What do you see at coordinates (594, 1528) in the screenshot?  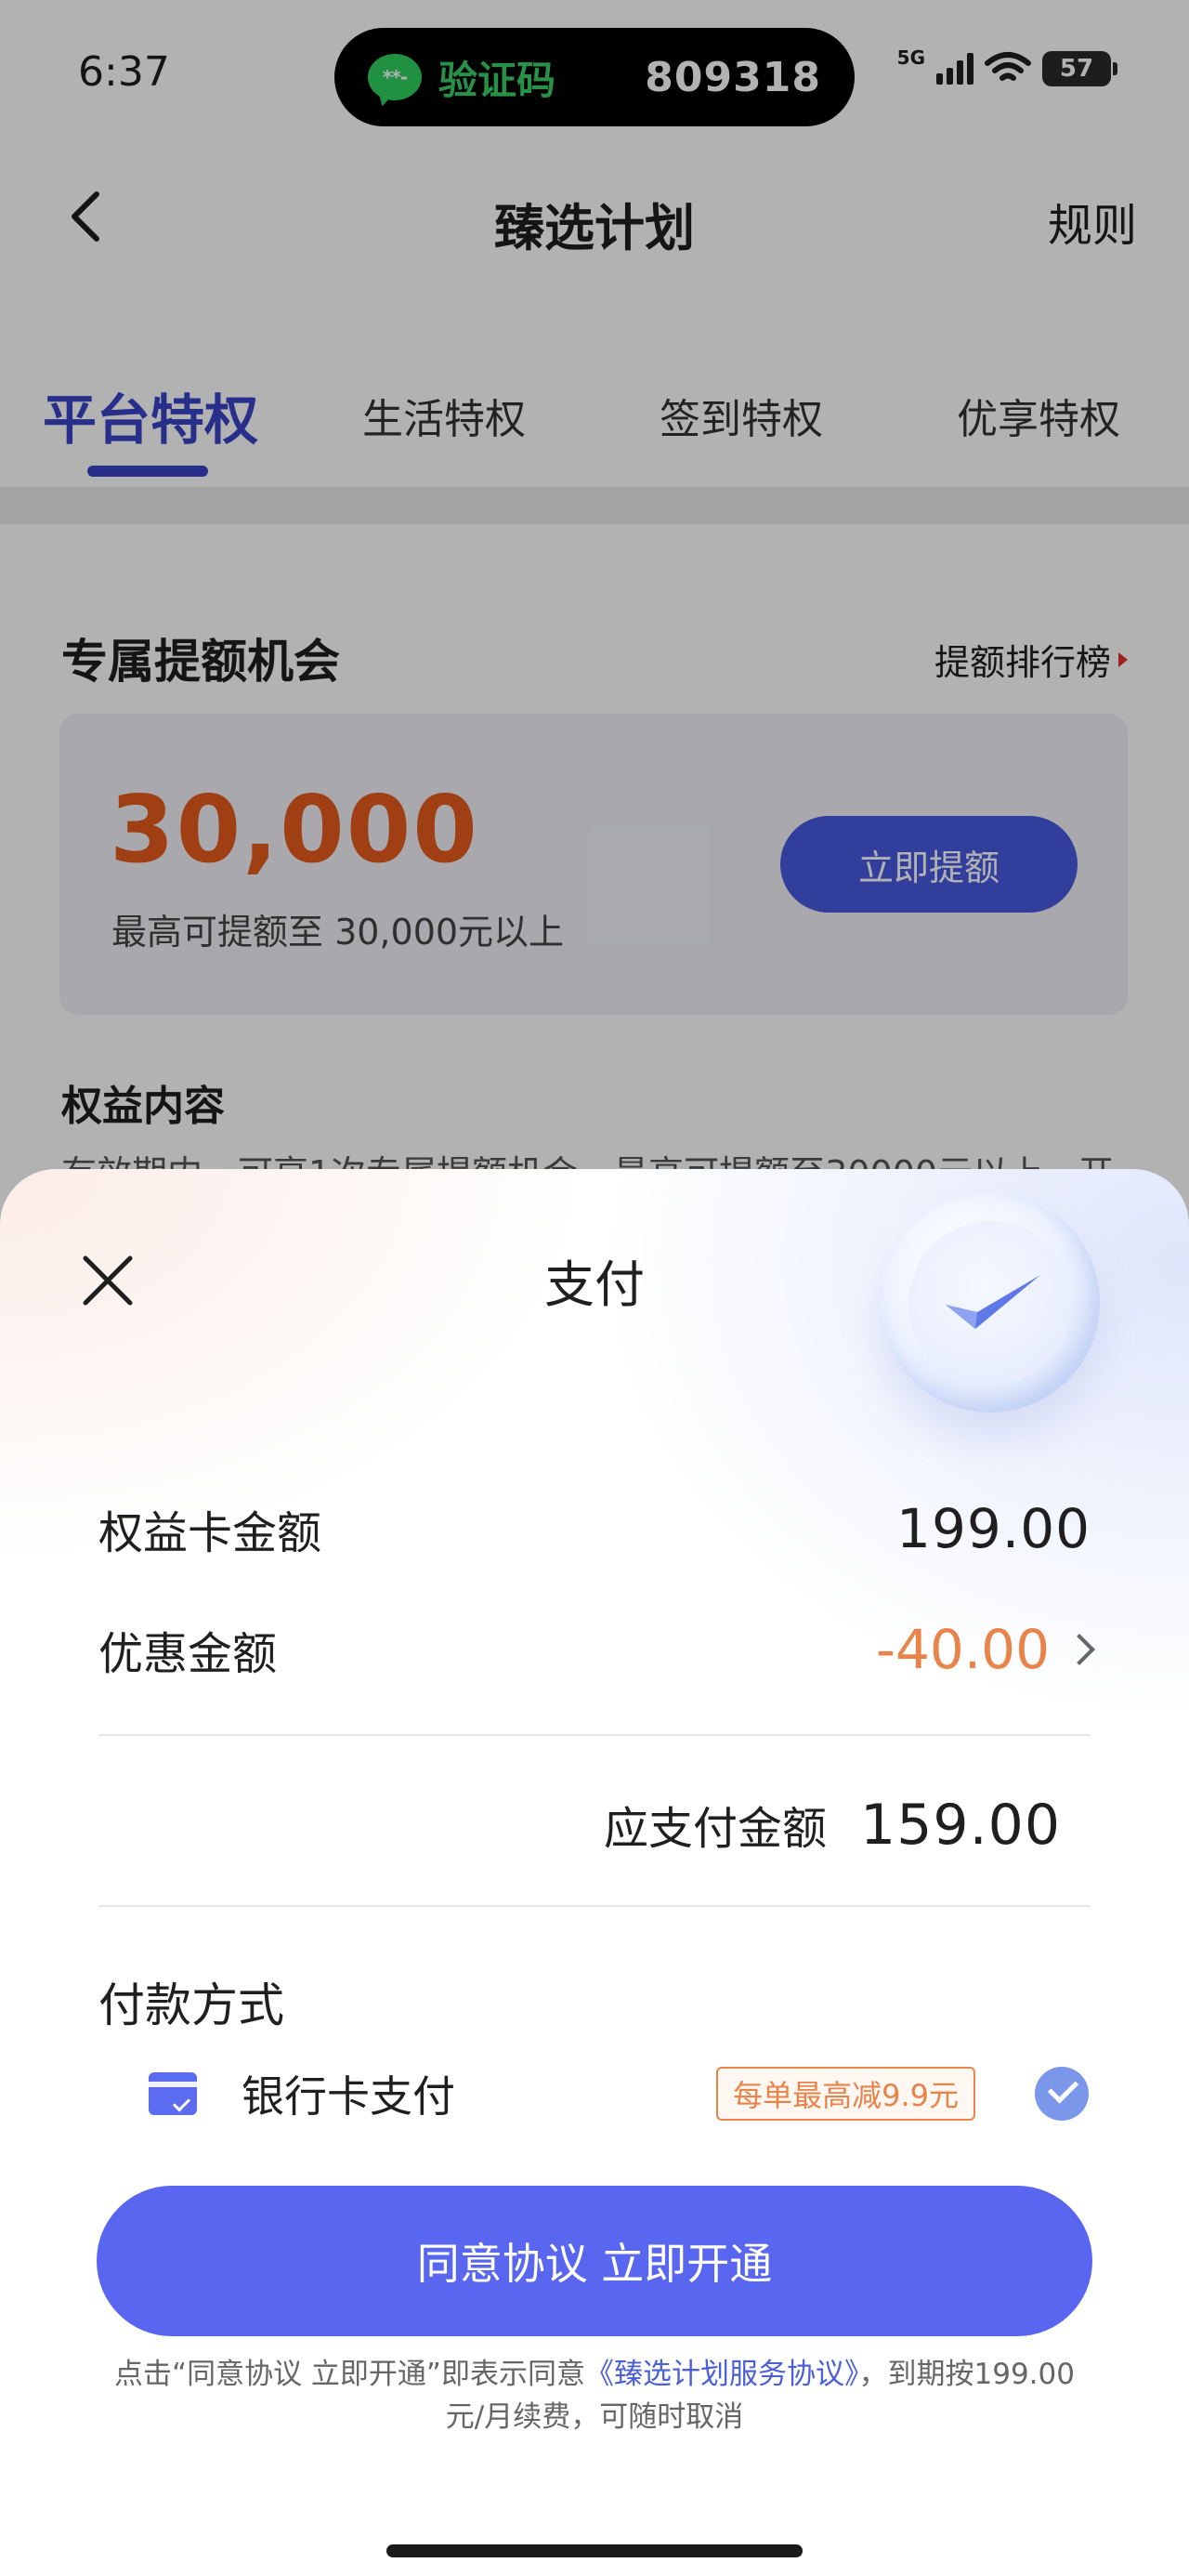 I see `card-amount-row: 权益卡金额 199.00` at bounding box center [594, 1528].